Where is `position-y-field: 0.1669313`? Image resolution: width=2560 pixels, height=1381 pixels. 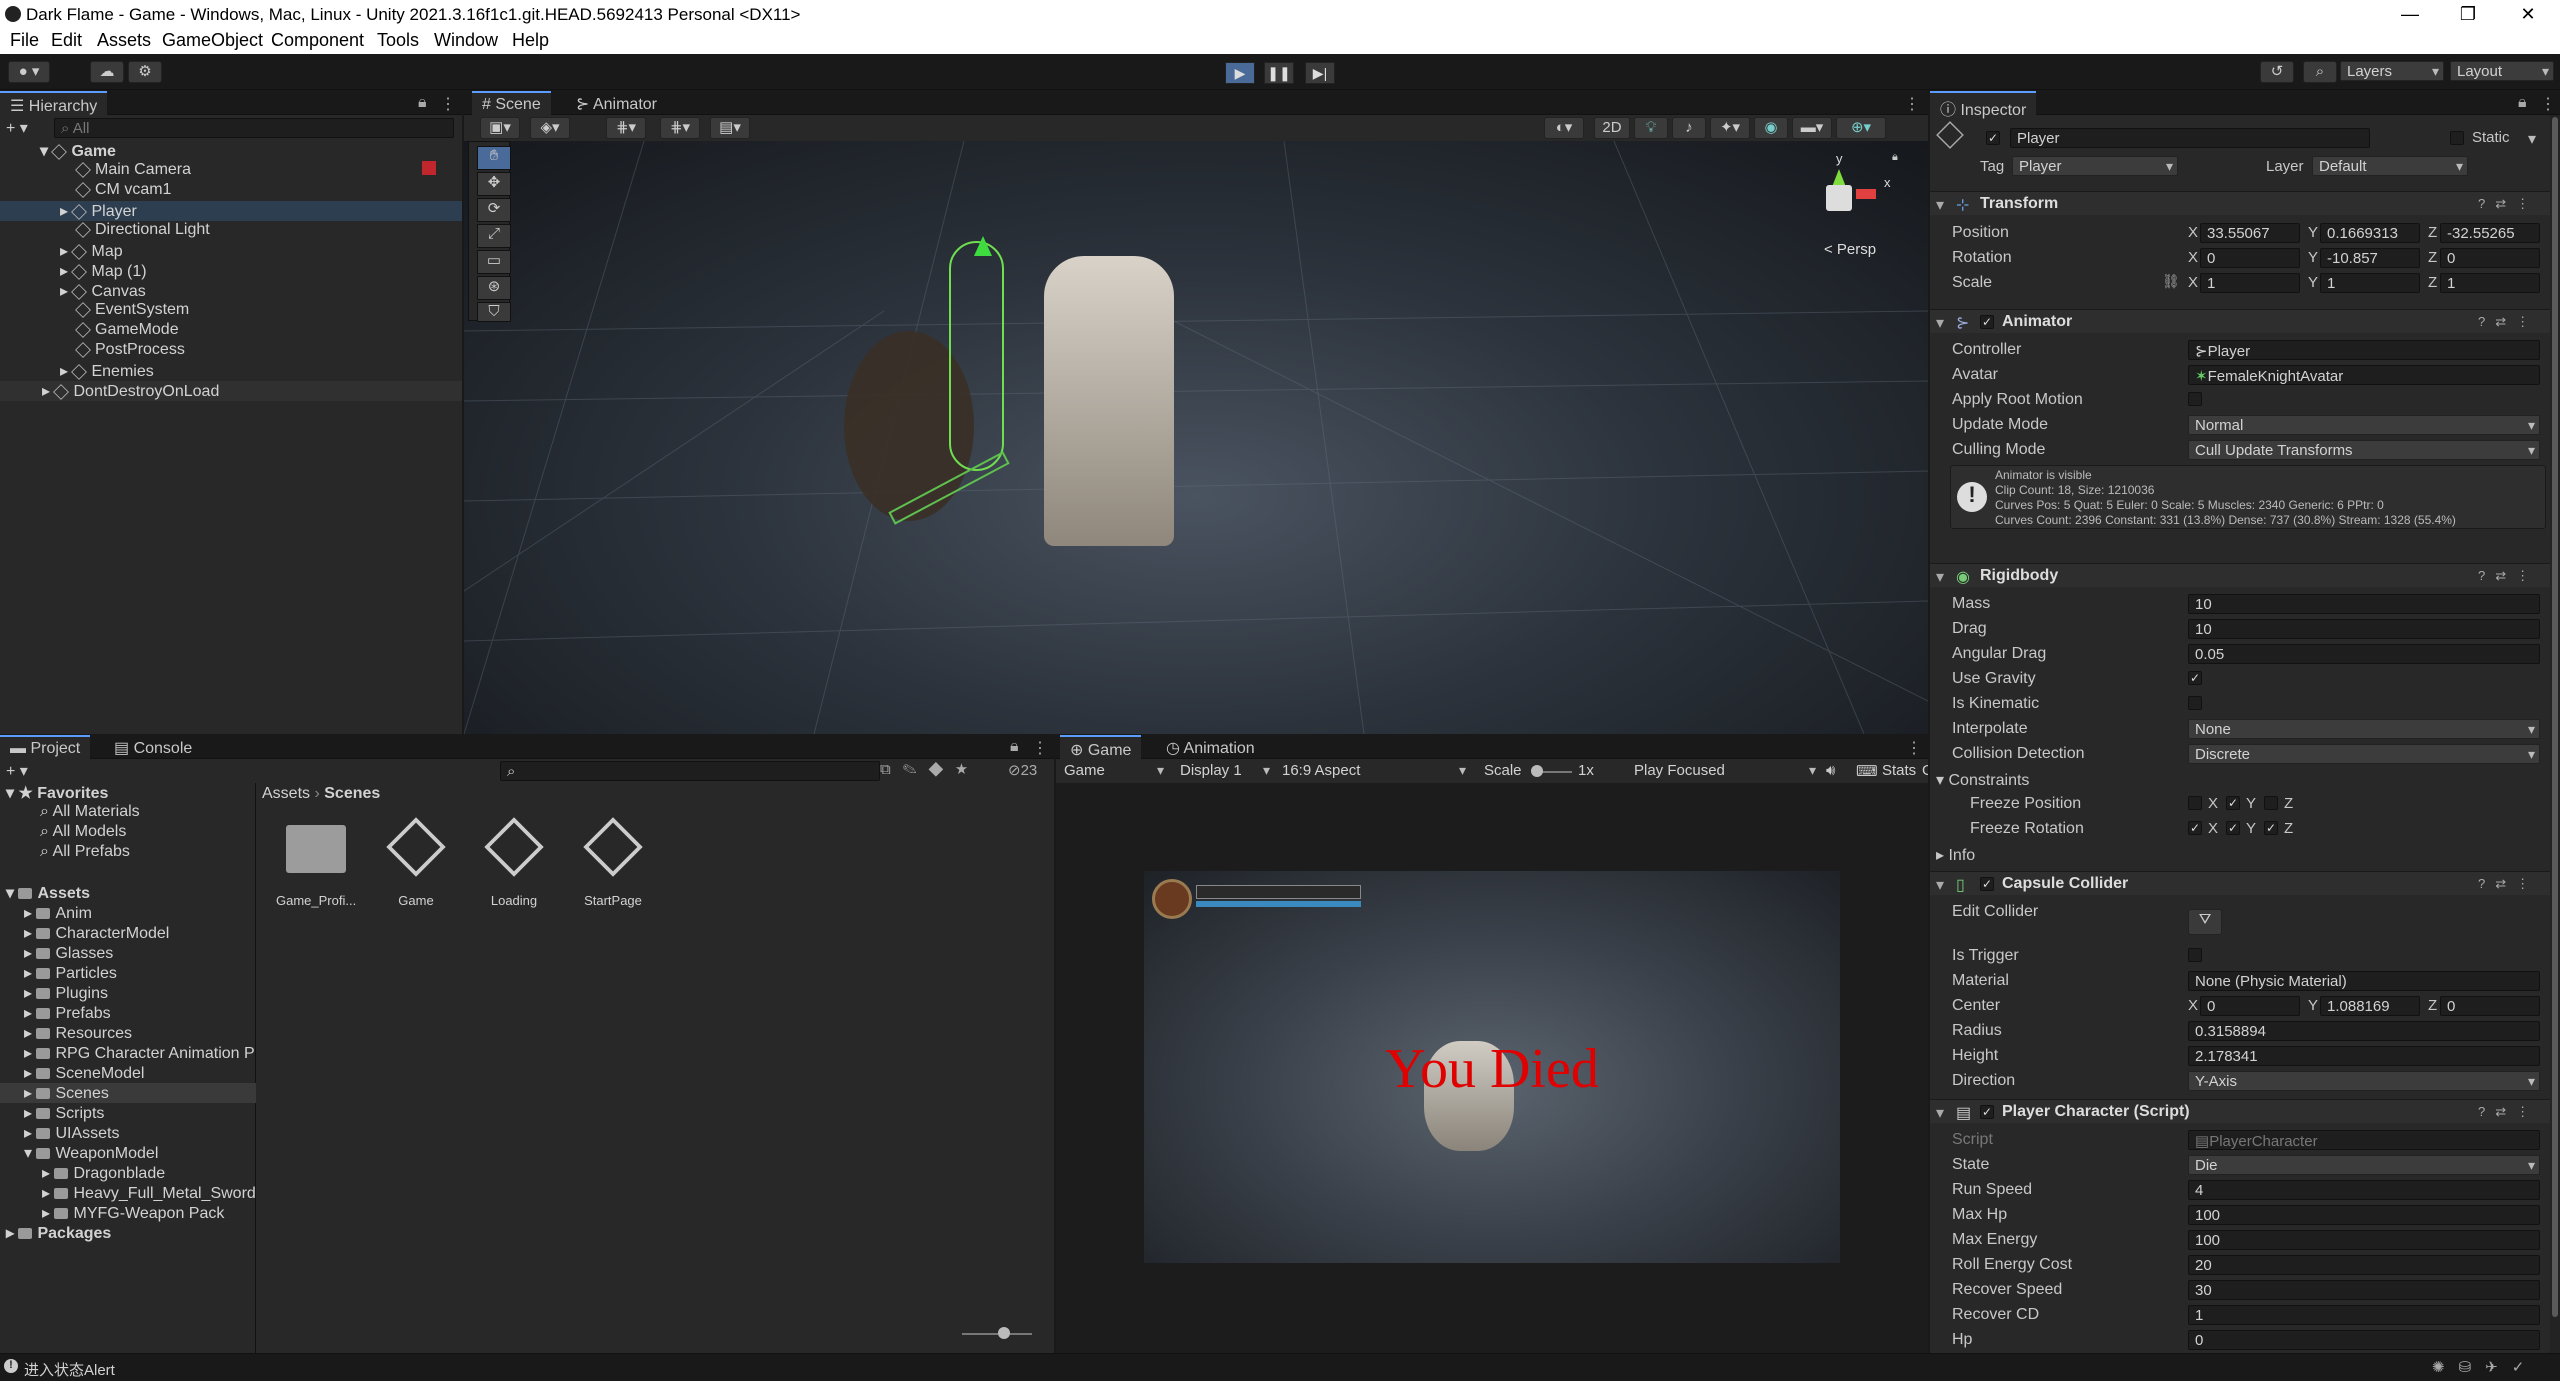
position-y-field: 0.1669313 is located at coordinates (2370, 233).